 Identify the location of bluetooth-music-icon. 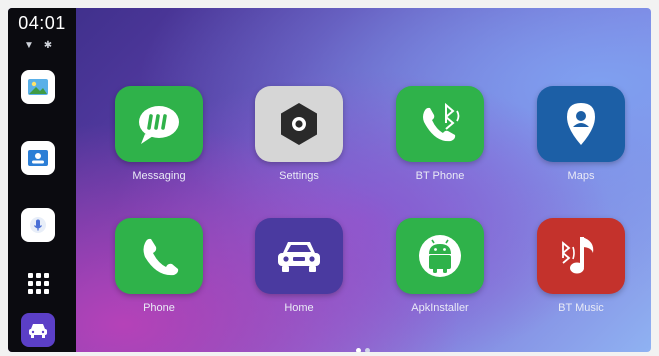
(578, 255).